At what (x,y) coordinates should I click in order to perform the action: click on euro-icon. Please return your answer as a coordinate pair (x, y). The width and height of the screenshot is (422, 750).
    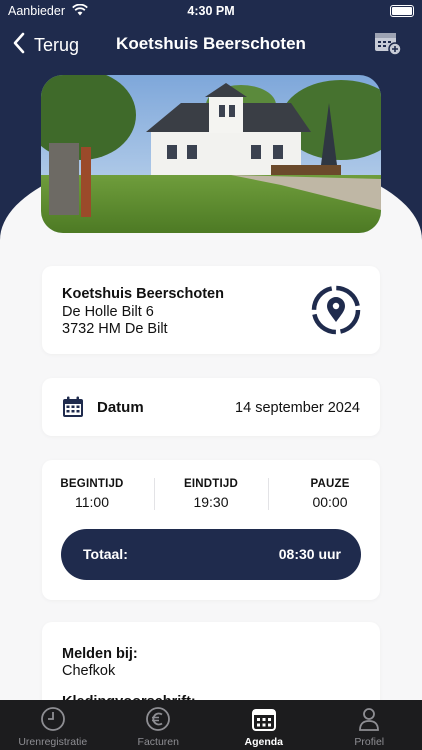
    Looking at the image, I should click on (159, 719).